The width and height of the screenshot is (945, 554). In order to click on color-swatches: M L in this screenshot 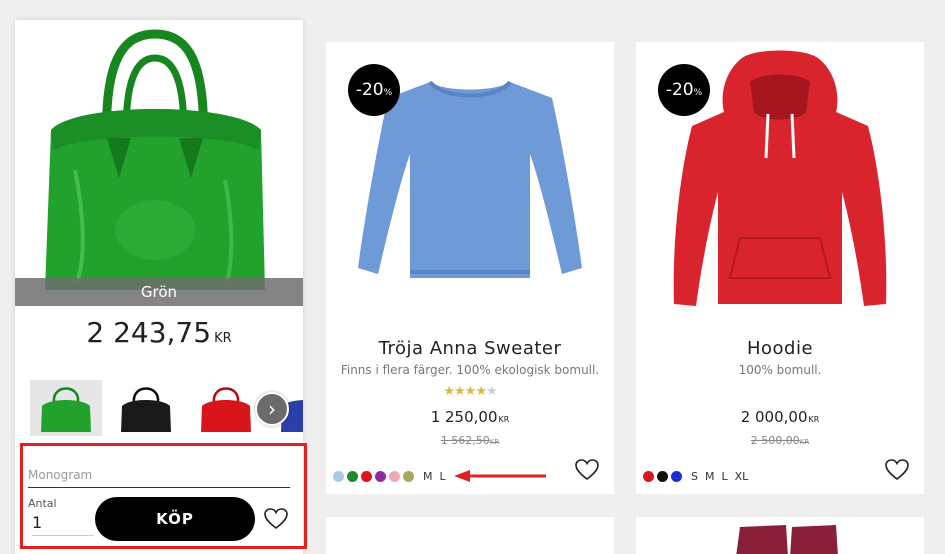, I will do `click(389, 476)`.